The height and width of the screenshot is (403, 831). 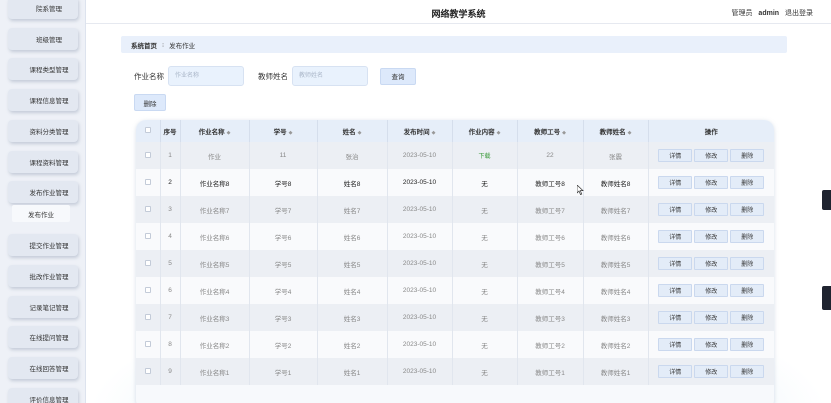 I want to click on sidebar-item-evaluation: 评价信息管理, so click(x=43, y=395).